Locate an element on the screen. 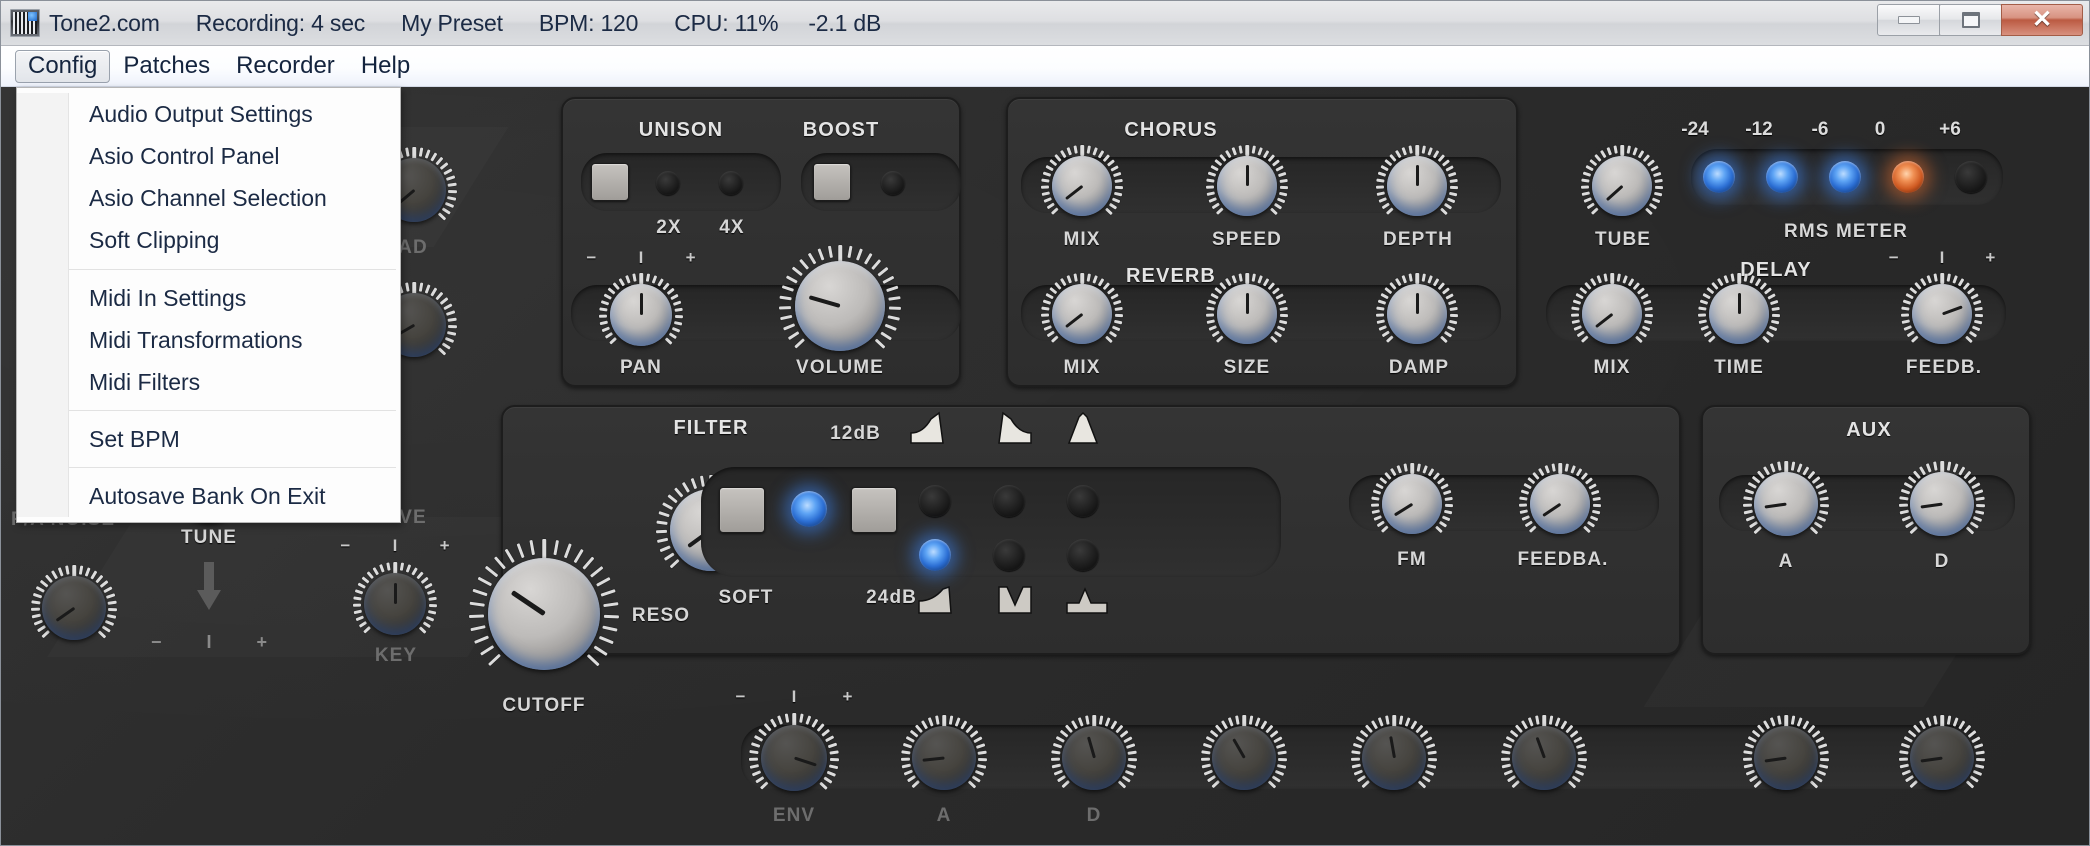 This screenshot has width=2090, height=846. window-controls: ✕ is located at coordinates (1980, 20).